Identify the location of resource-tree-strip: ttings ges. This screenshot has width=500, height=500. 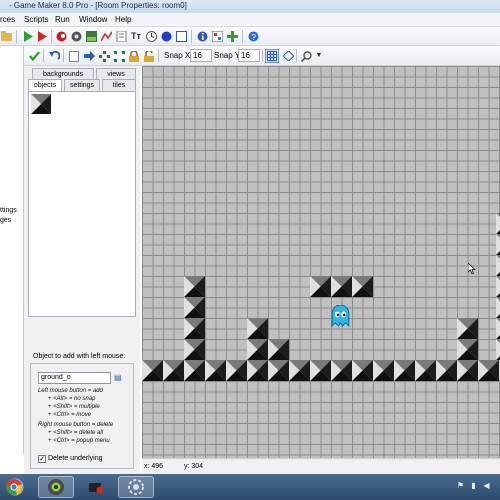
(12, 250).